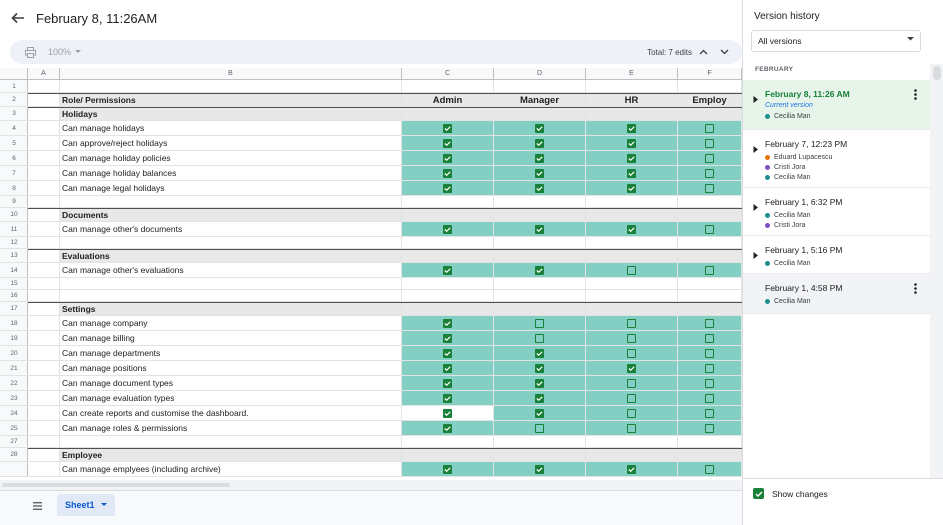 The height and width of the screenshot is (525, 943). Describe the element at coordinates (836, 294) in the screenshot. I see `version-item: February 1, 4:58 PM Cecilia Man` at that location.